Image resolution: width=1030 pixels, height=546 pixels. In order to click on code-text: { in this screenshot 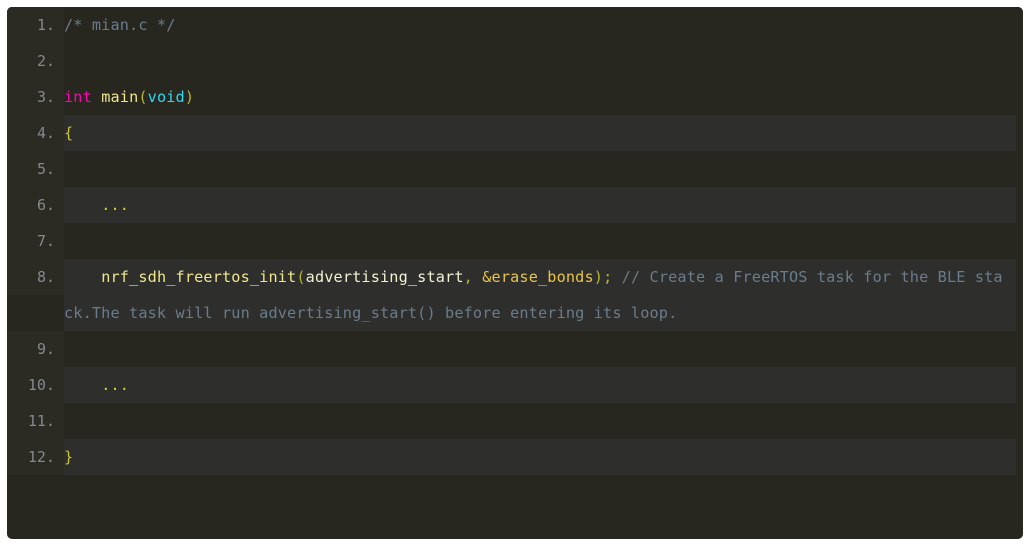, I will do `click(540, 133)`.